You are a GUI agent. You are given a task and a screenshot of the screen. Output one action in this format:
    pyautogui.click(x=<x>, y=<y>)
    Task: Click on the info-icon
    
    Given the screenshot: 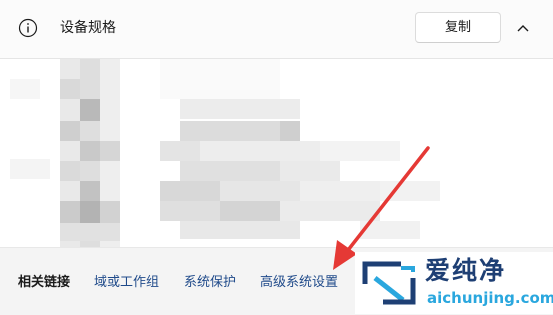 What is the action you would take?
    pyautogui.click(x=28, y=28)
    